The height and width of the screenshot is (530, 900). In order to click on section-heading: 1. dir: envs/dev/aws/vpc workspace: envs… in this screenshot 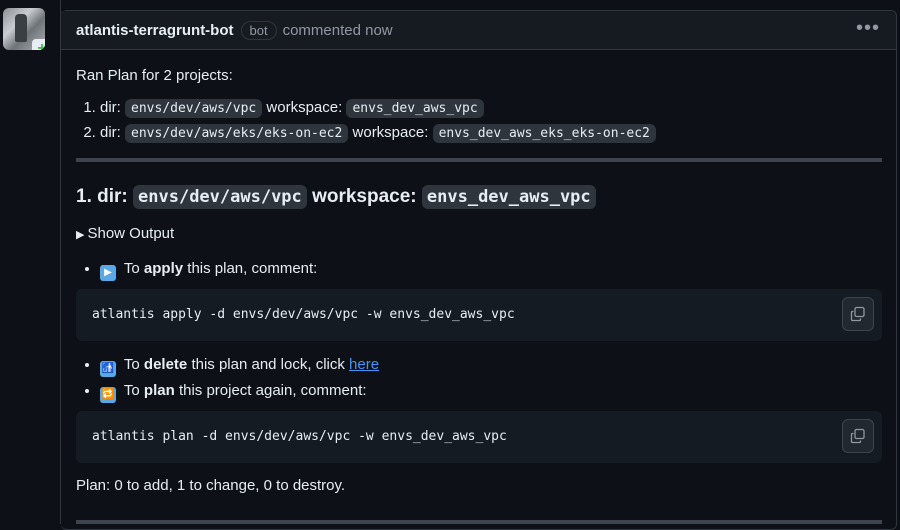, I will do `click(479, 197)`.